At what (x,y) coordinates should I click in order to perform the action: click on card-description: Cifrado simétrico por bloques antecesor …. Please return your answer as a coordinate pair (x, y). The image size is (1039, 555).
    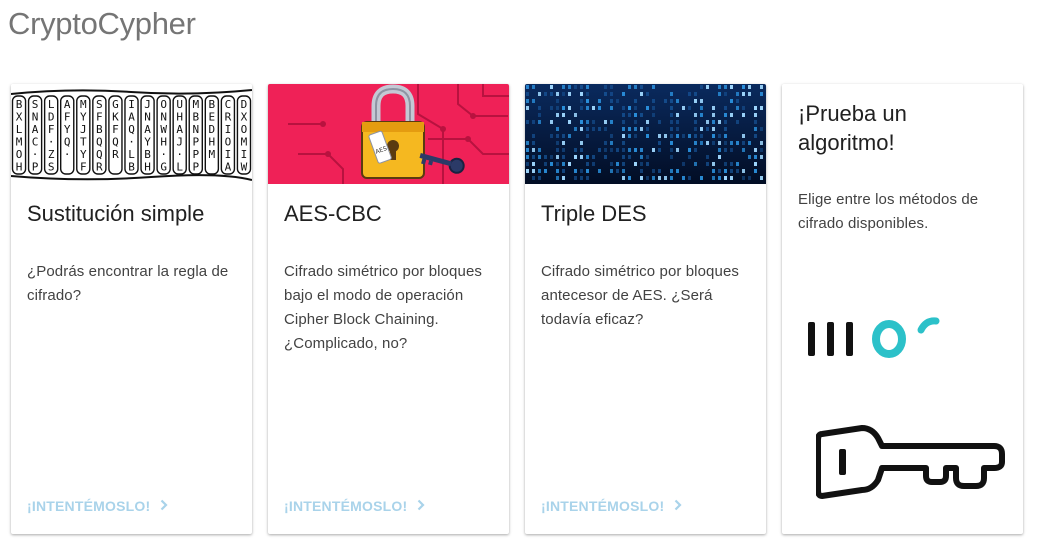
    Looking at the image, I should click on (640, 295).